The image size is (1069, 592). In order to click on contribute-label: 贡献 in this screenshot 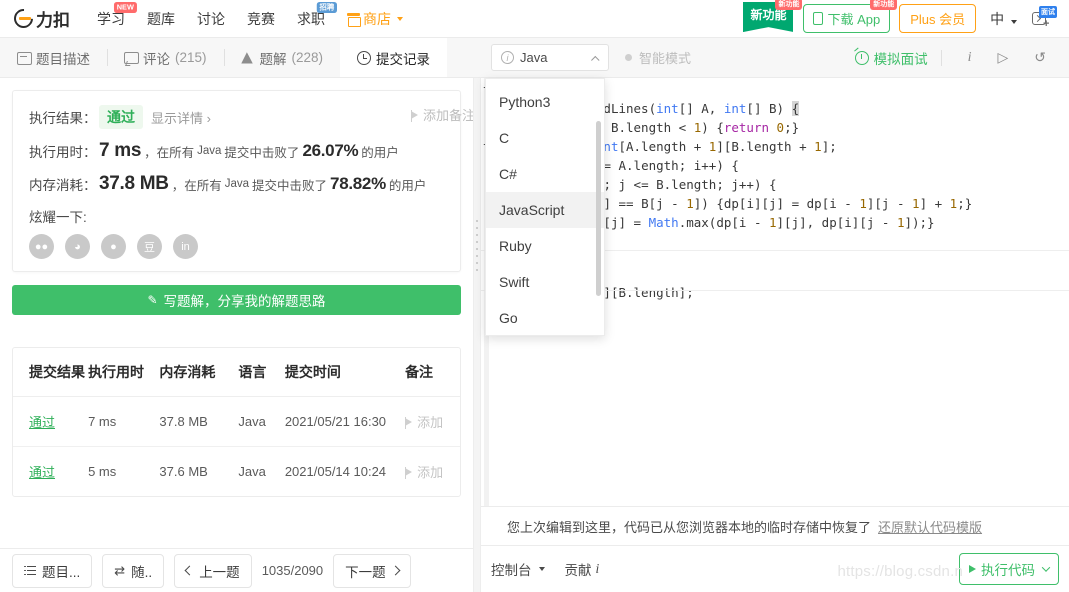, I will do `click(578, 570)`.